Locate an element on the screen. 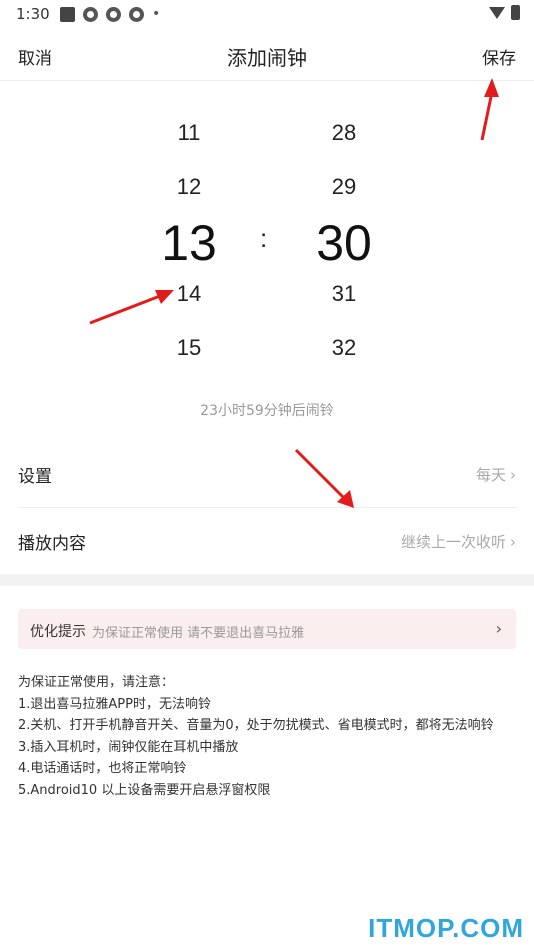 This screenshot has height=950, width=534. battery-icon is located at coordinates (515, 12).